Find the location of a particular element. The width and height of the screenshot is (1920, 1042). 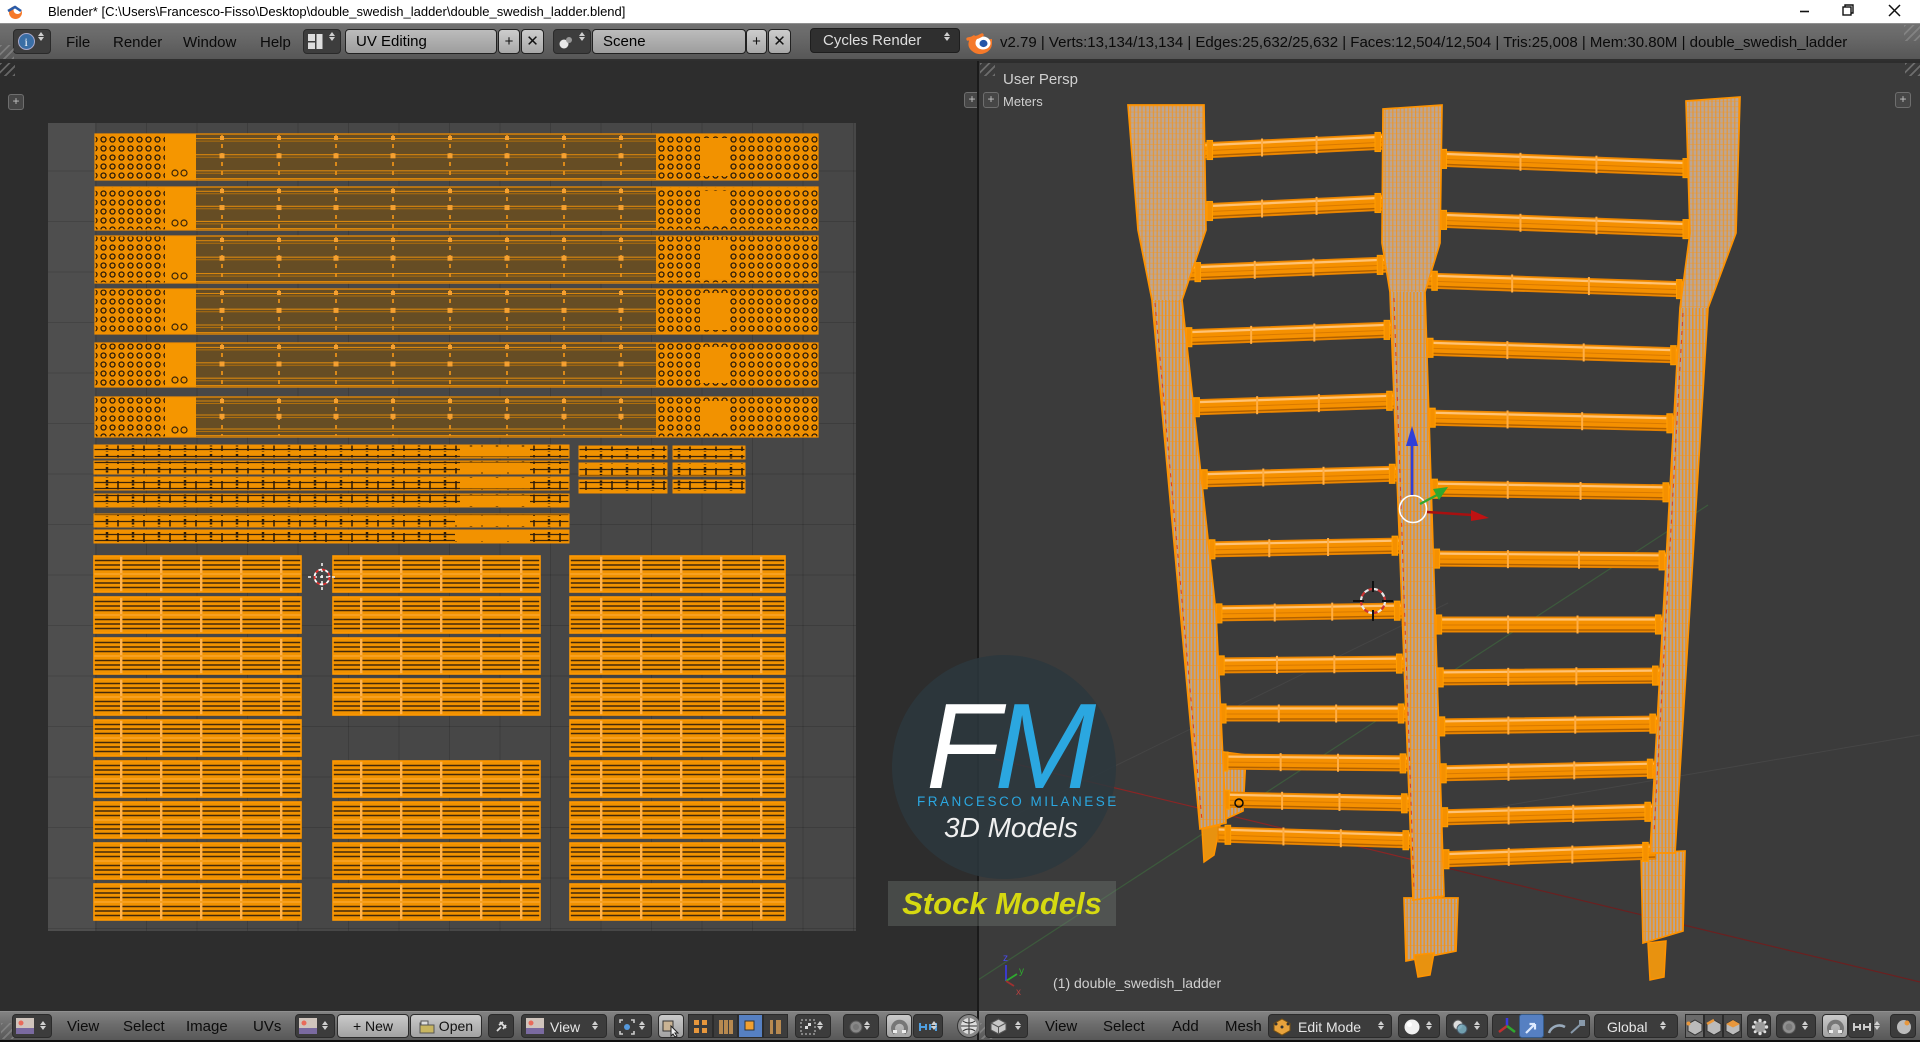

svg-text: x is located at coordinates (1018, 992).